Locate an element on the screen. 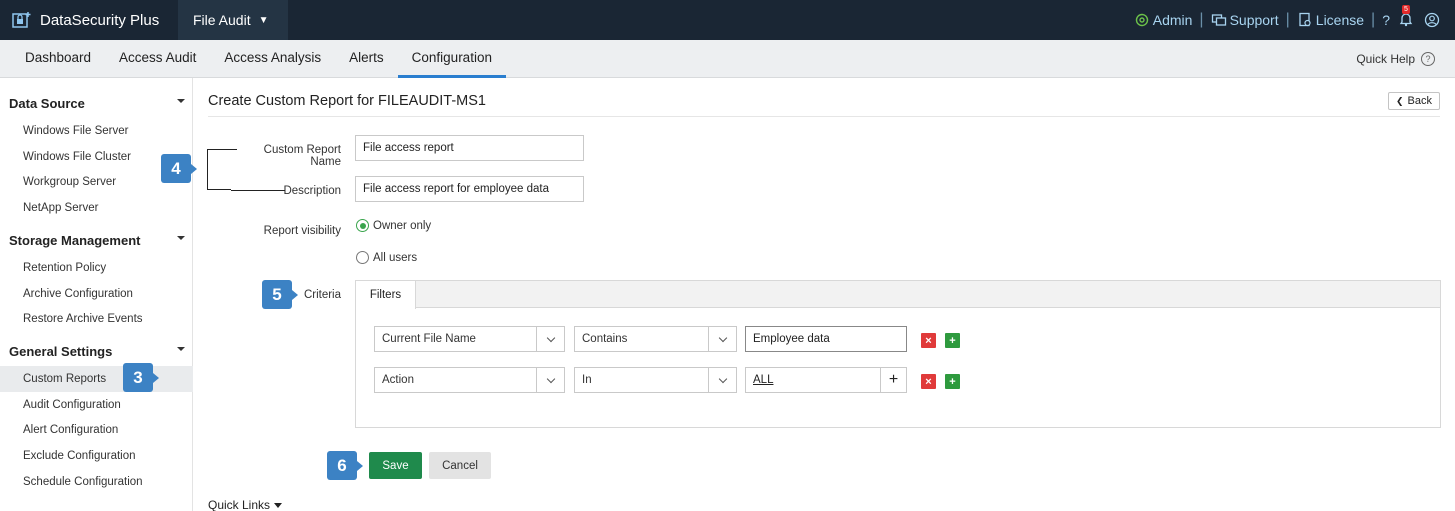  filter-field-select: Action is located at coordinates (469, 380).